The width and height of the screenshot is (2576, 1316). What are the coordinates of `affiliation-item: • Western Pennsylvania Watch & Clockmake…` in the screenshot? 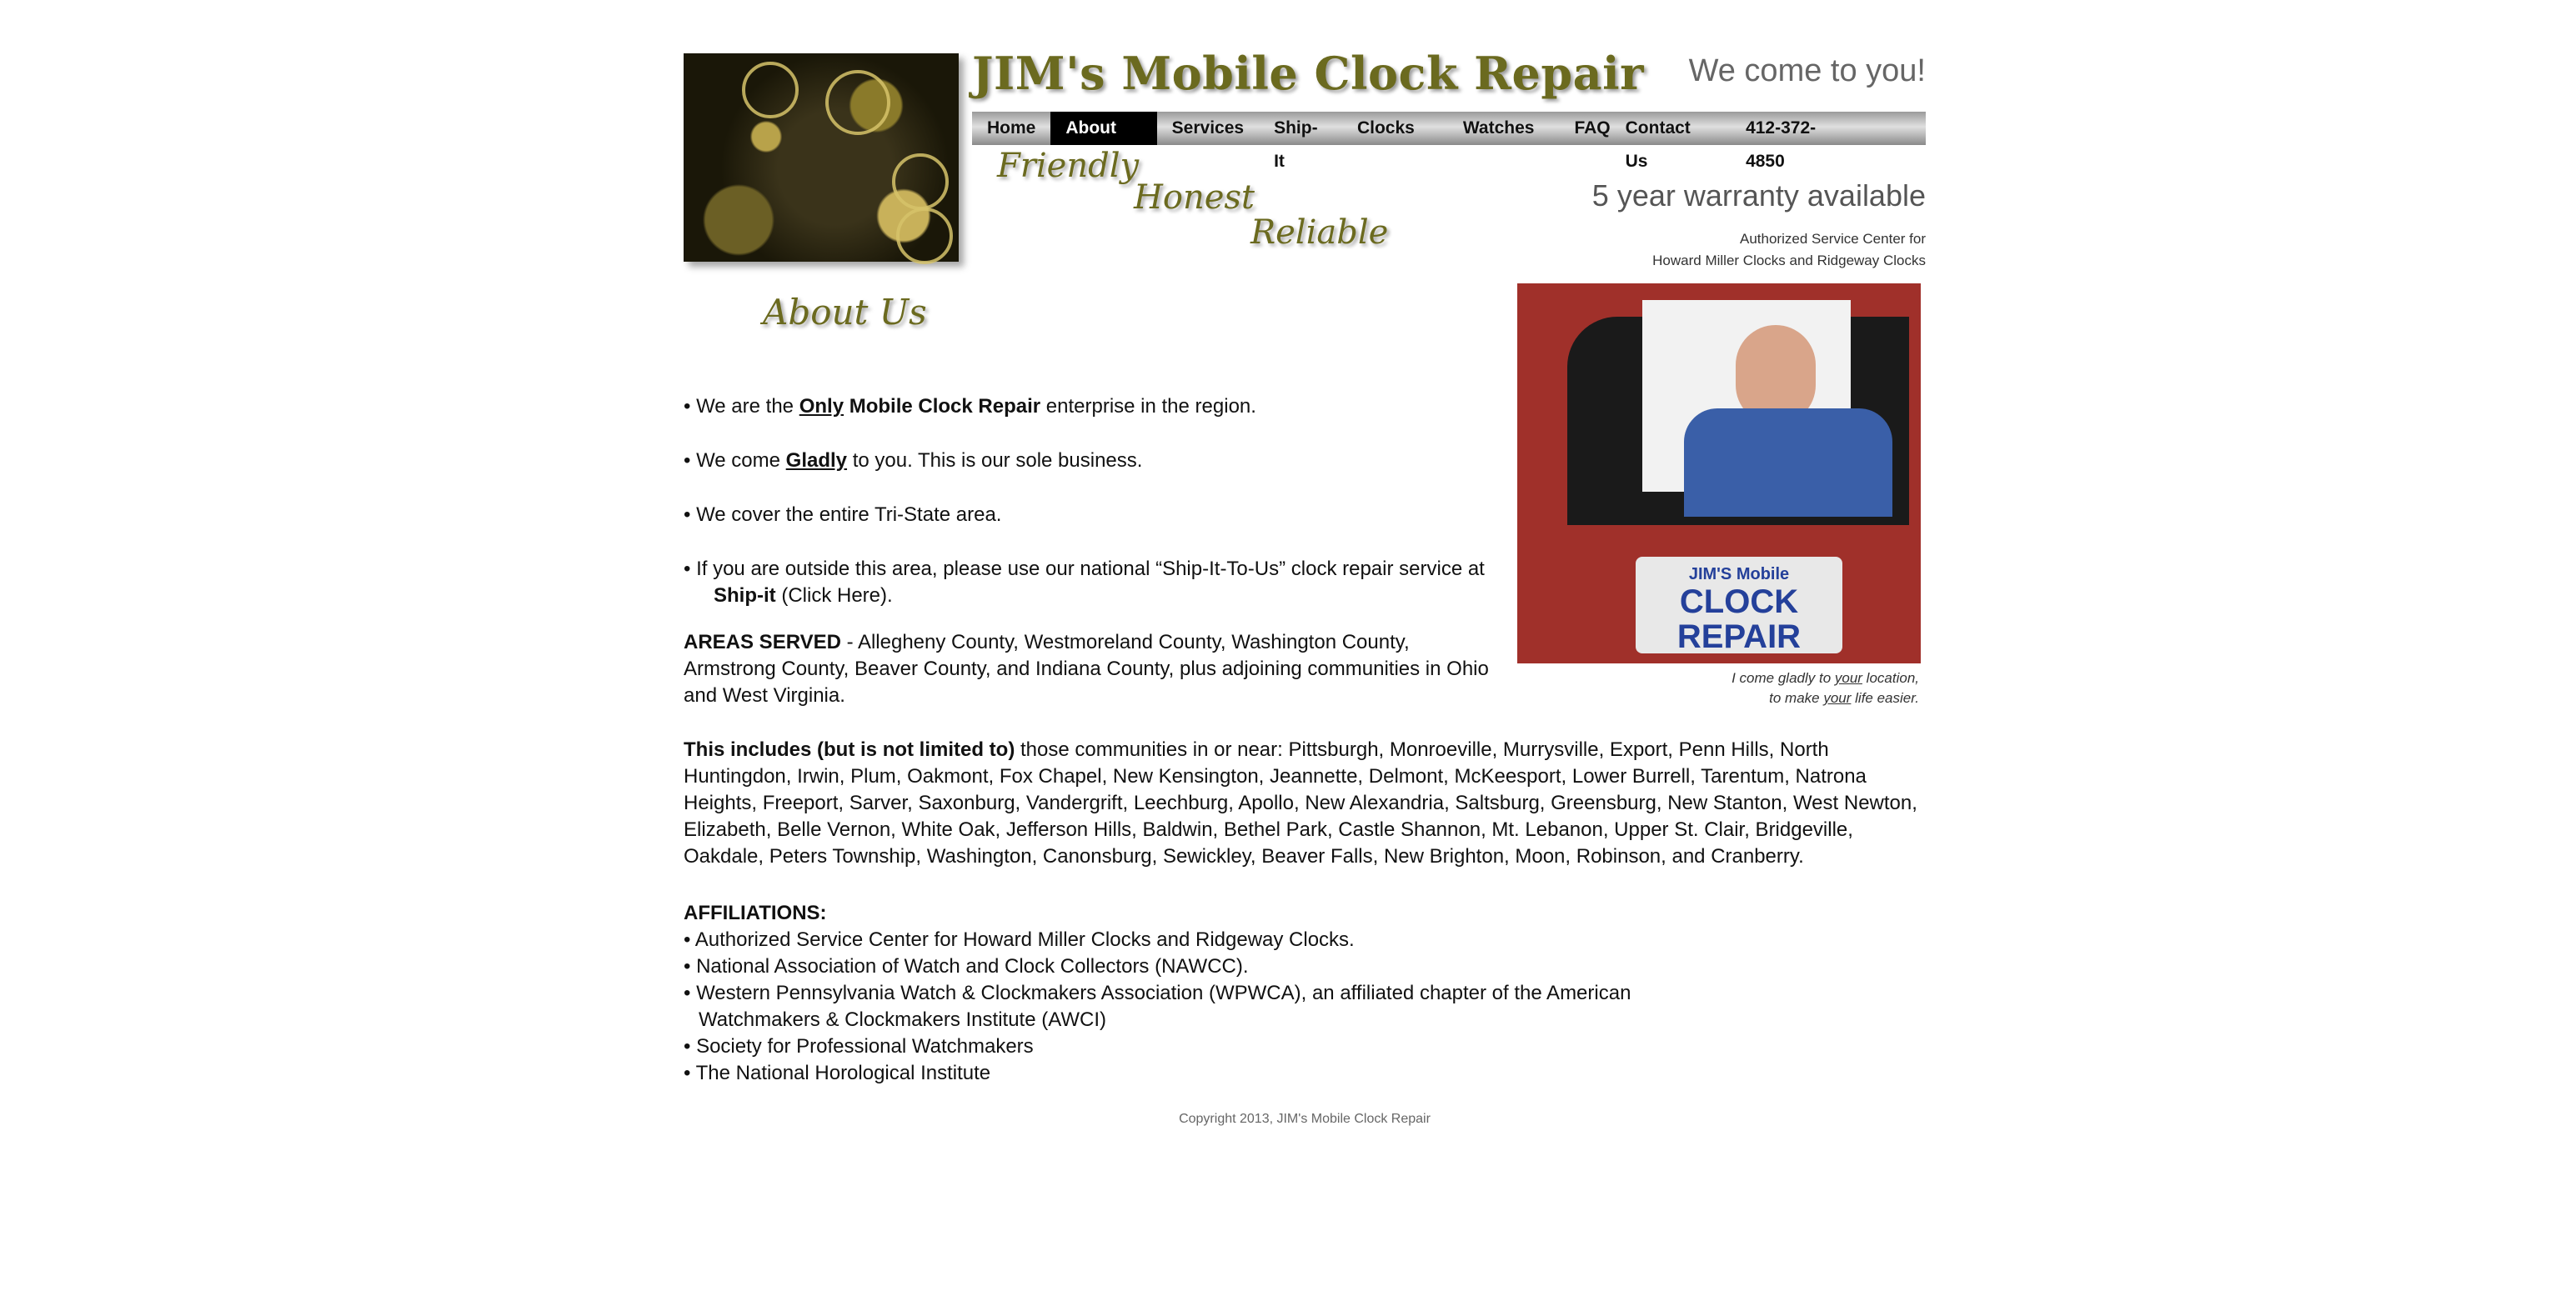 It's located at (1157, 993).